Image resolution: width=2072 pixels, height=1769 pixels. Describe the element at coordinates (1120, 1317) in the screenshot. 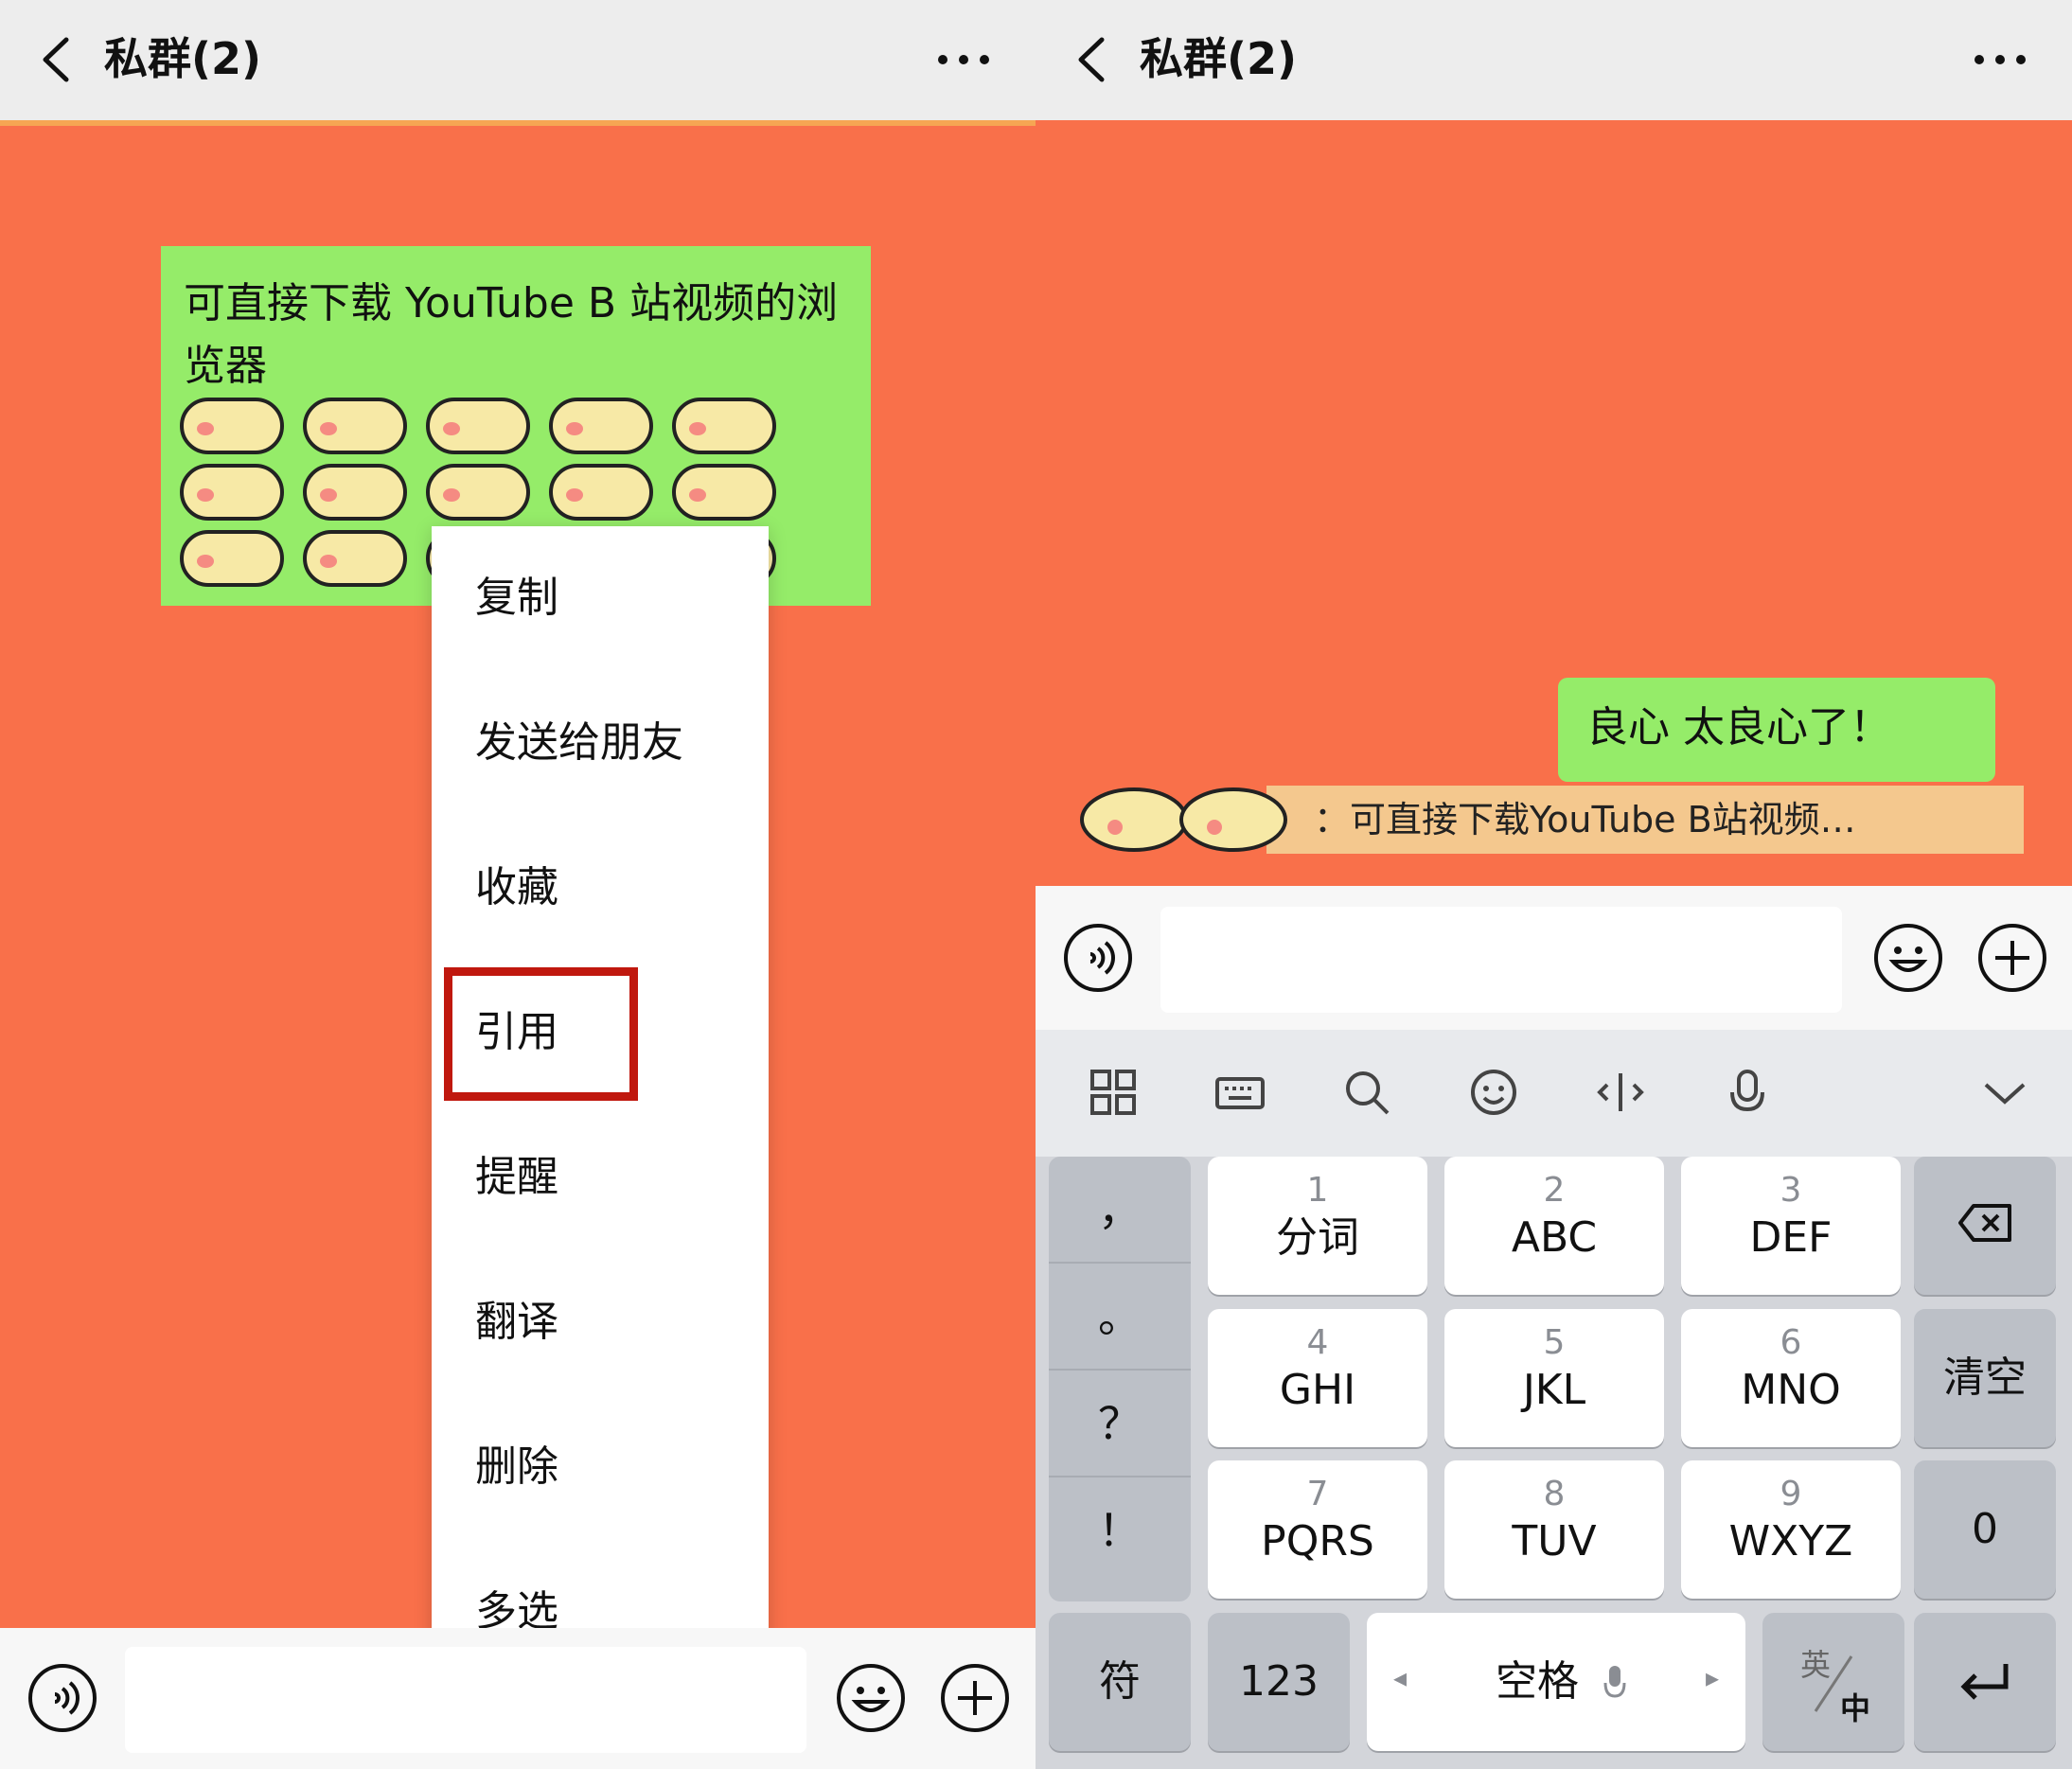

I see `punct-key: 。` at that location.